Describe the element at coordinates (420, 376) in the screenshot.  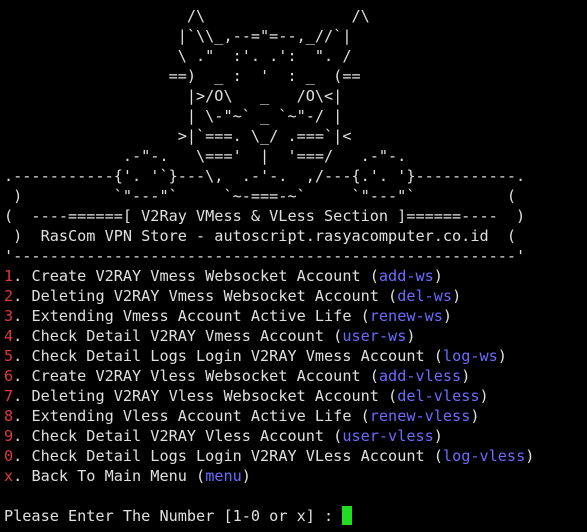
I see `menu-command: add-vless` at that location.